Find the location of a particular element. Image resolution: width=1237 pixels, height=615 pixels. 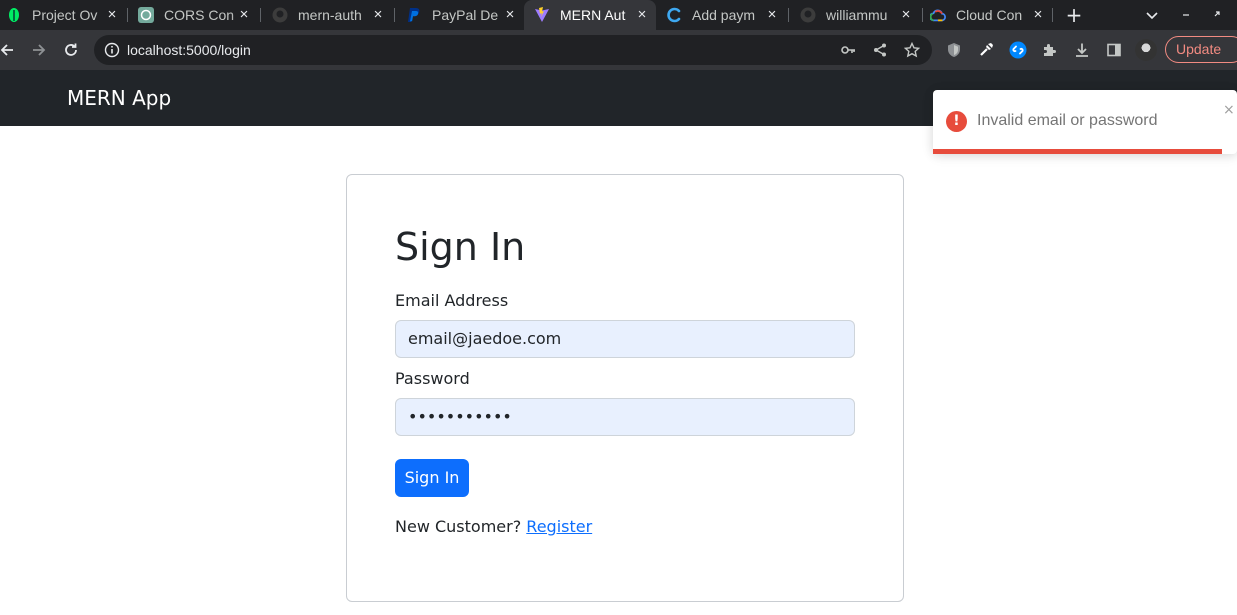

browser-tab: Project Ov × is located at coordinates (63, 15).